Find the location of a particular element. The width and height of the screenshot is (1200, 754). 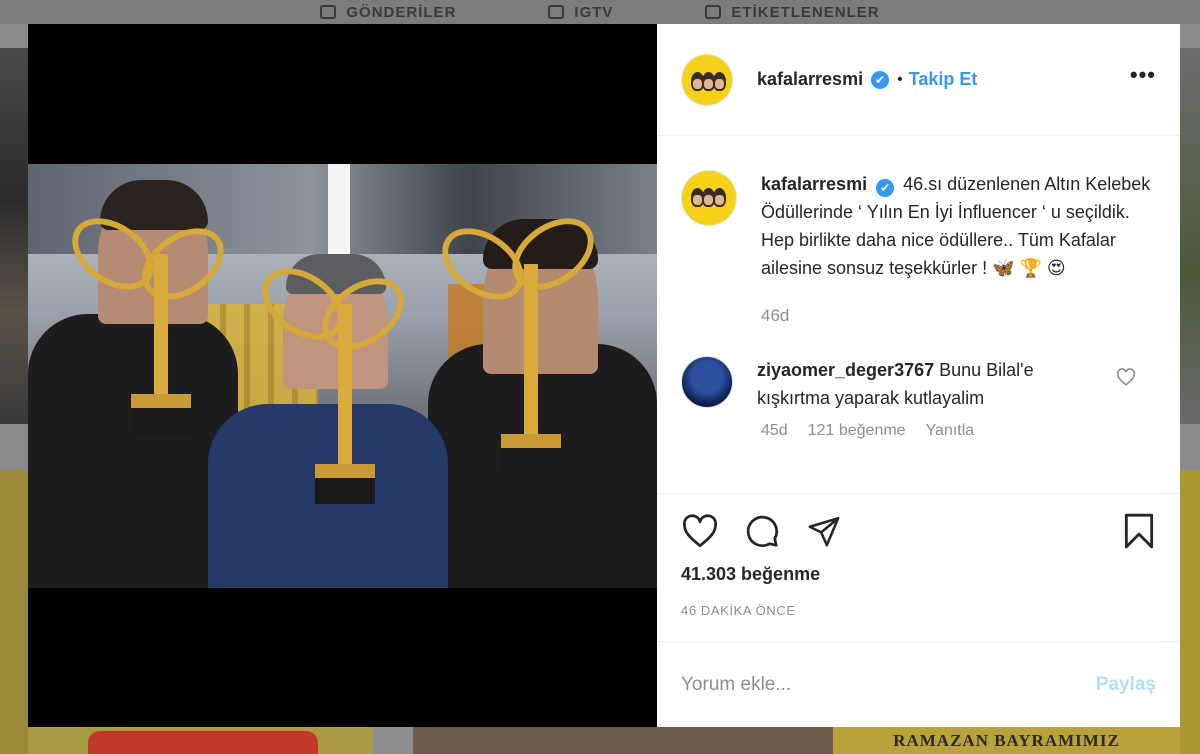

comment-icon is located at coordinates (762, 531).